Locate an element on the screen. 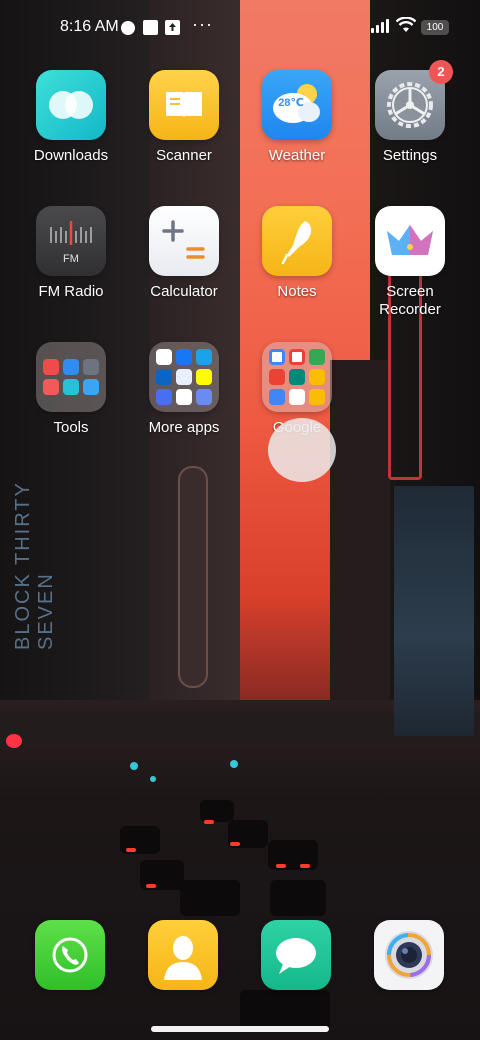 This screenshot has width=480, height=1040. status-bar: 8:16 AM ··· 100 is located at coordinates (240, 28).